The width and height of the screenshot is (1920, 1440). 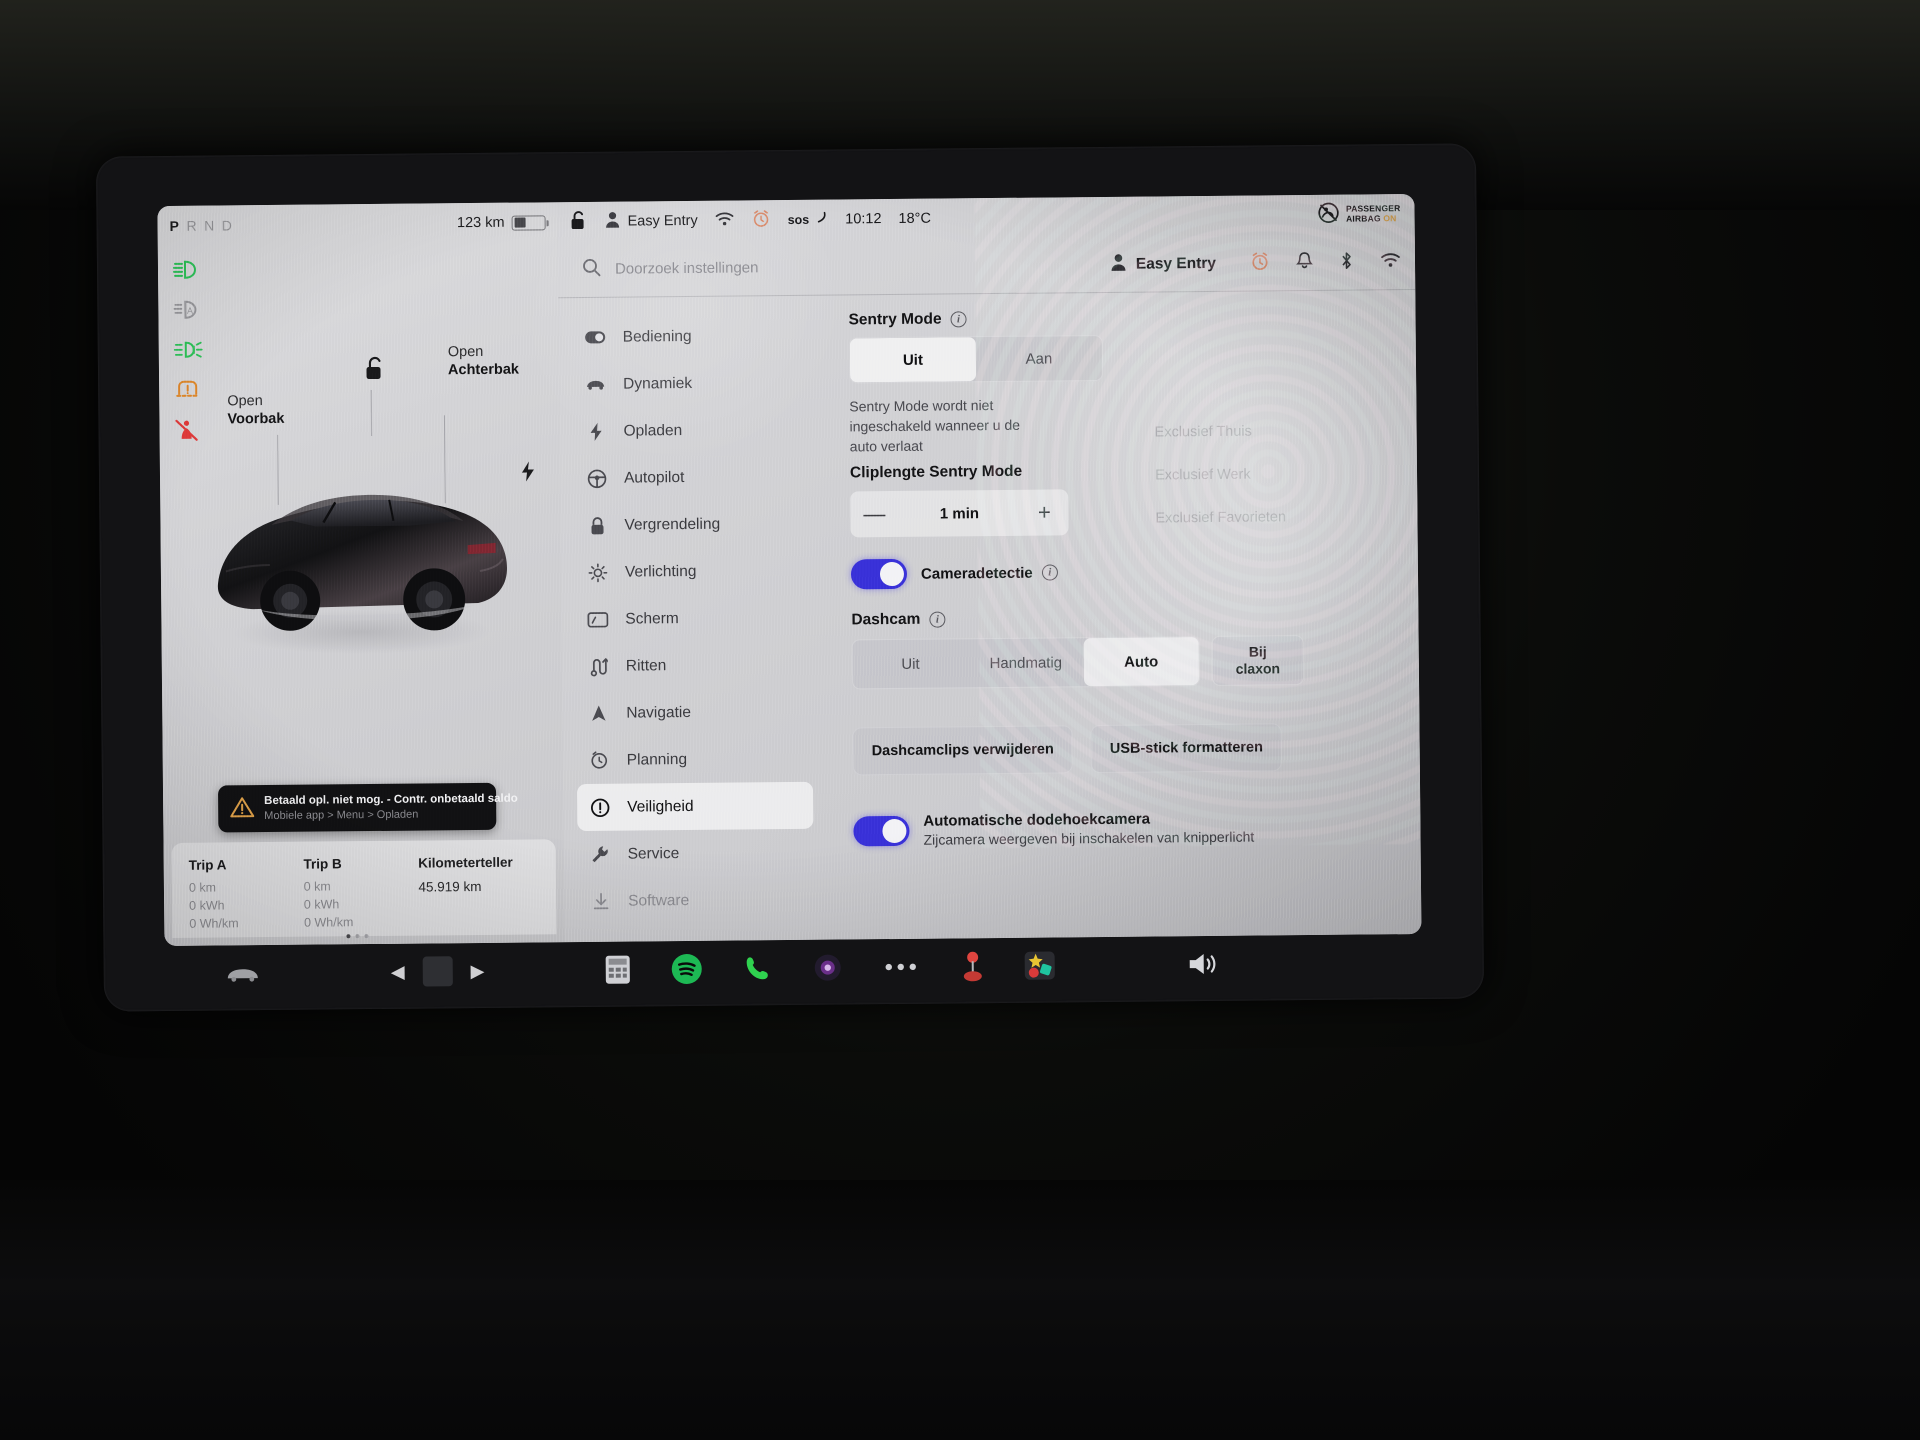 What do you see at coordinates (695, 853) in the screenshot?
I see `sidebar-item-service: Service` at bounding box center [695, 853].